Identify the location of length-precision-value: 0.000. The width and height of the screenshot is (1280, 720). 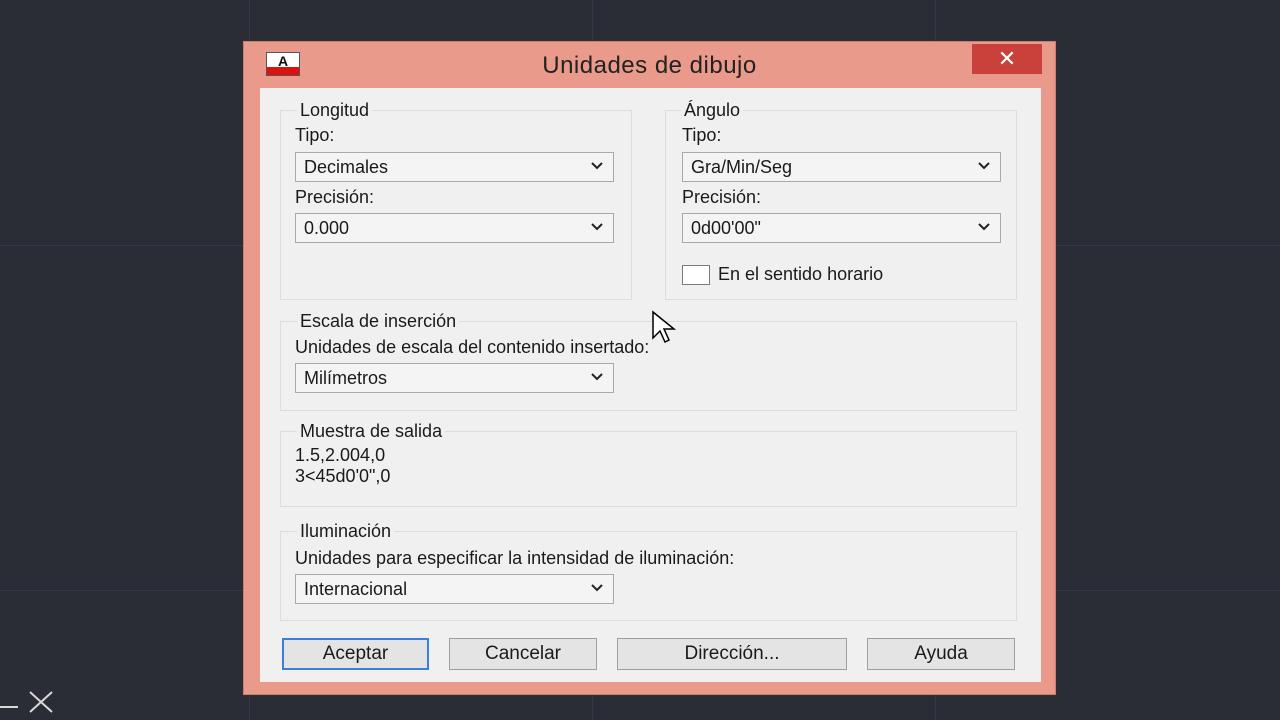
(327, 228).